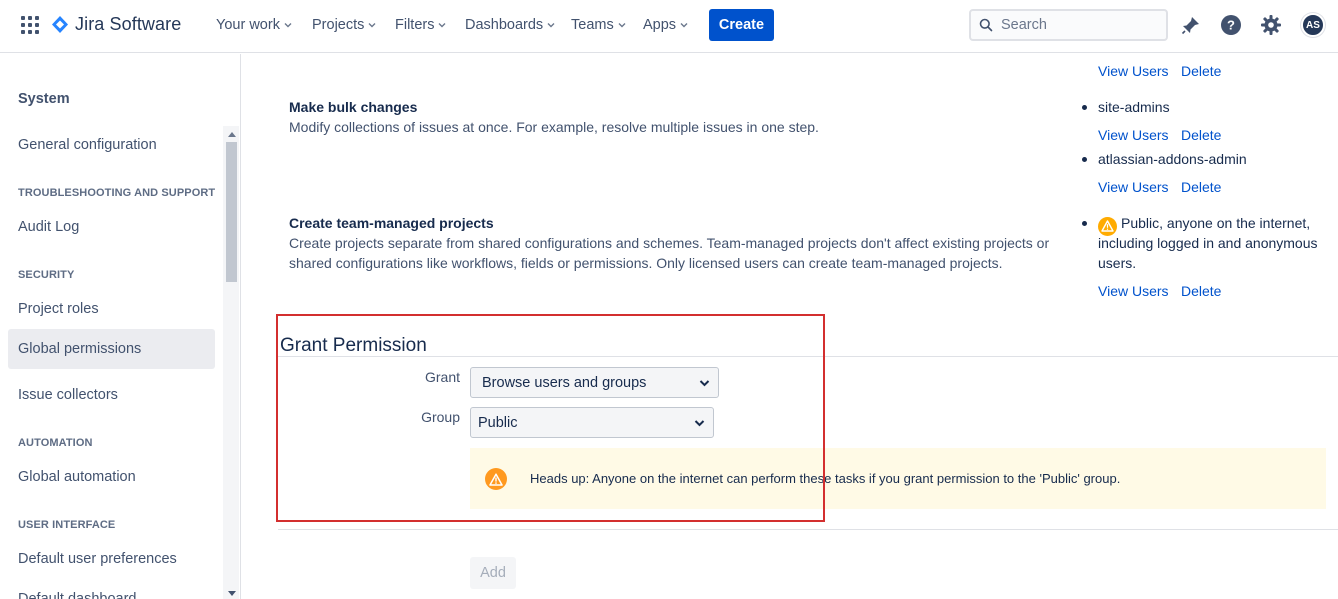  What do you see at coordinates (504, 25) in the screenshot?
I see `nav-label: Dashboards` at bounding box center [504, 25].